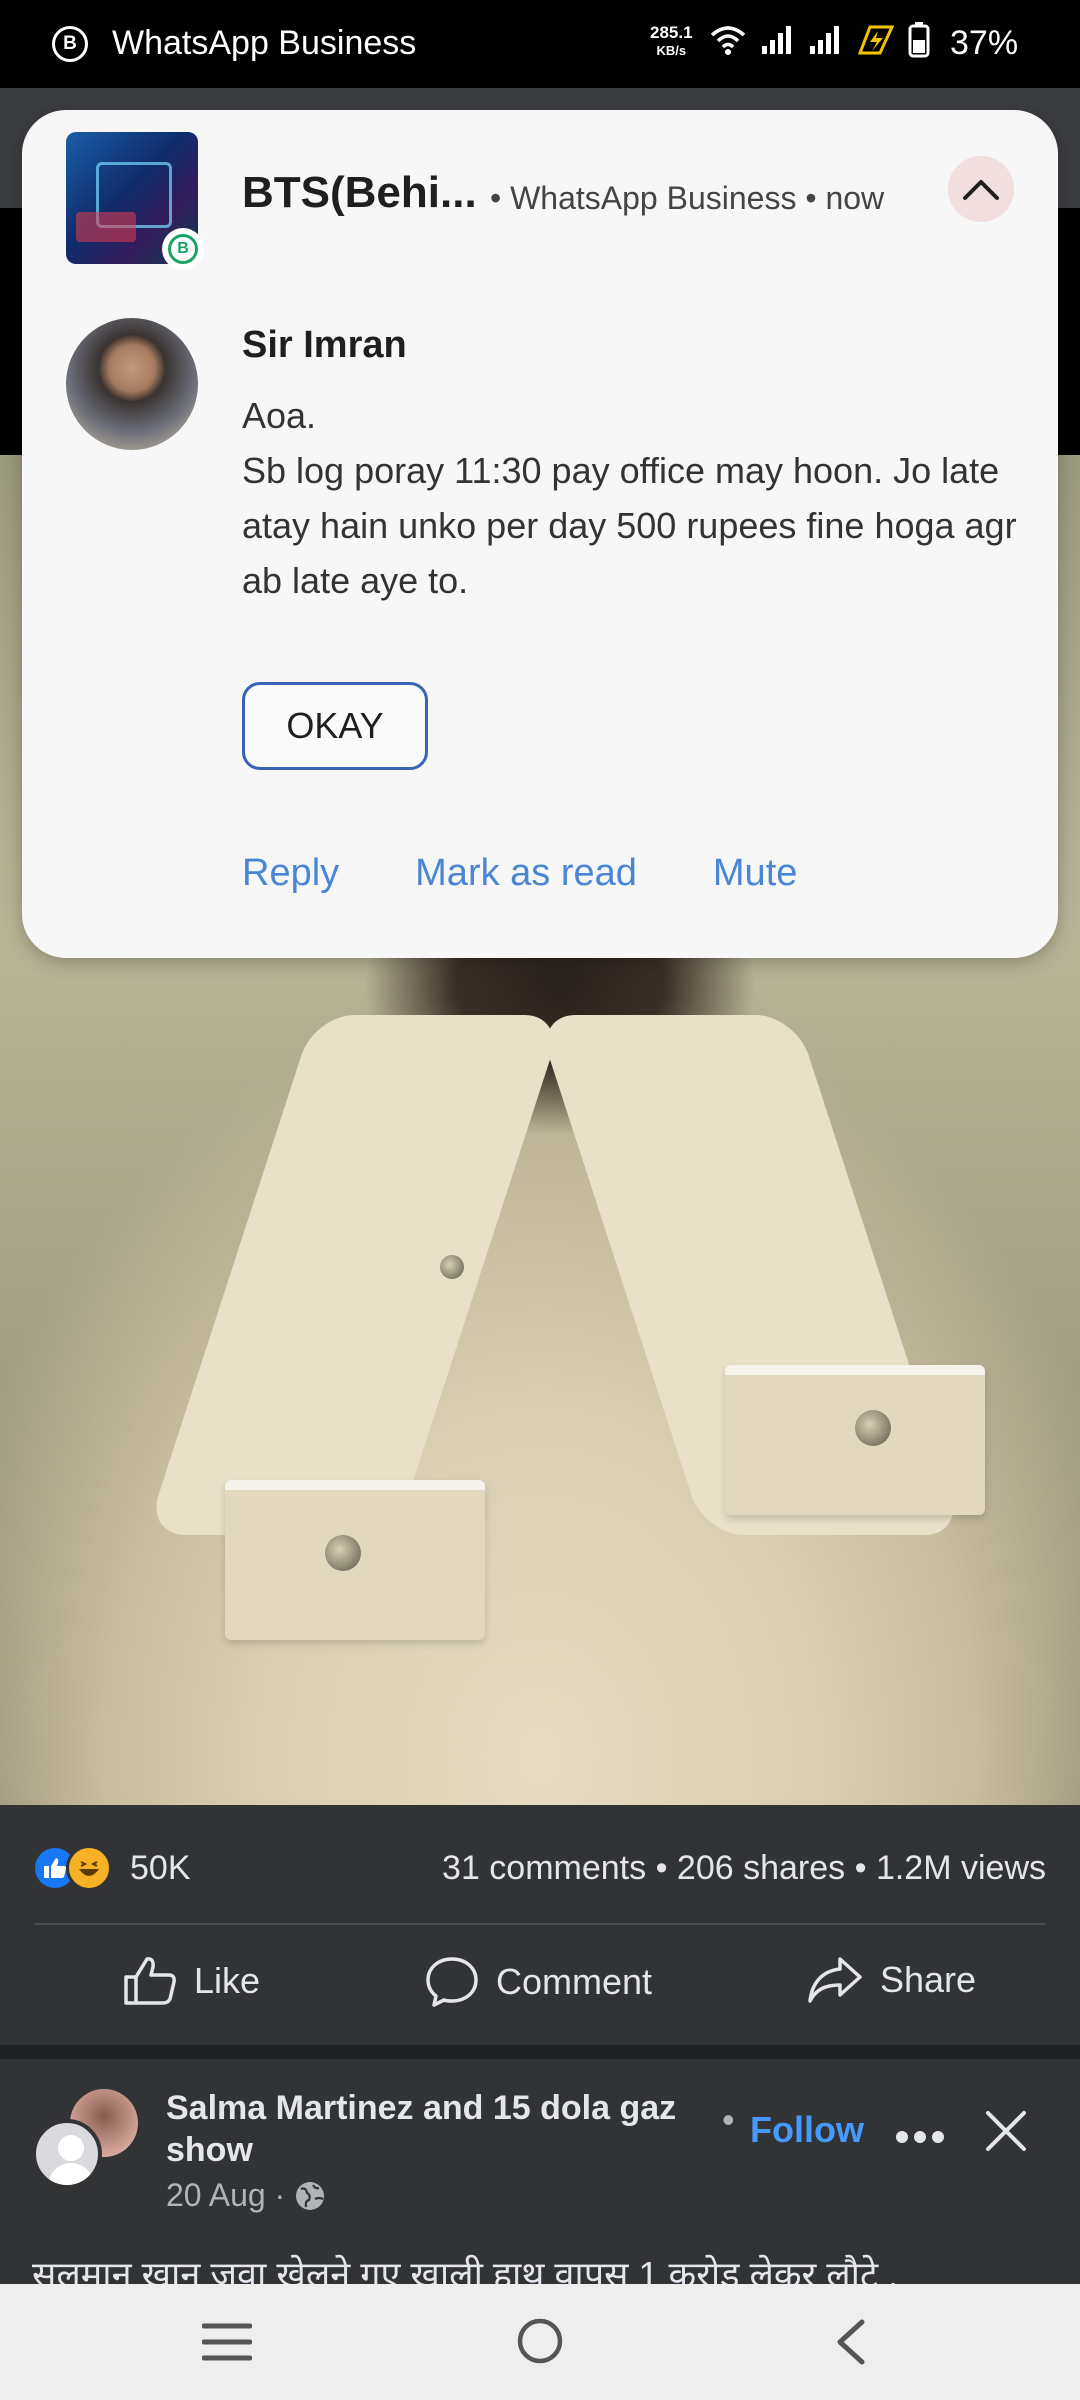  Describe the element at coordinates (540, 44) in the screenshot. I see `status-bar: B WhatsApp Business 285.1 KB/s 37%` at that location.